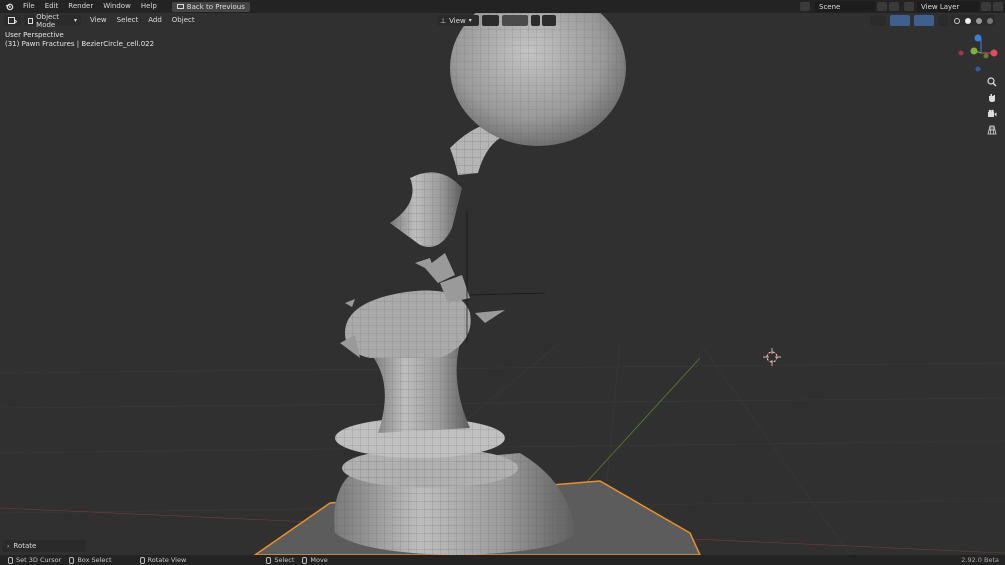 The width and height of the screenshot is (1005, 565). What do you see at coordinates (90, 560) in the screenshot?
I see `status-box-select: Box Select` at bounding box center [90, 560].